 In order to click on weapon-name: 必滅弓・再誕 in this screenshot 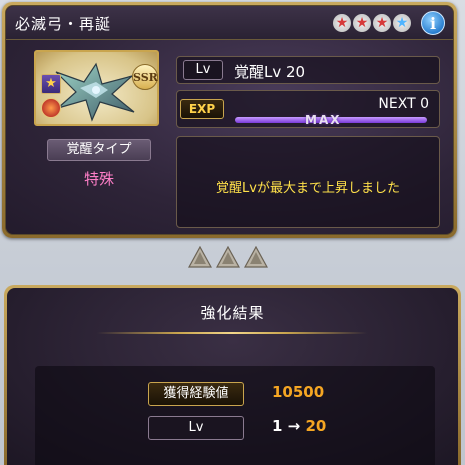, I will do `click(63, 24)`.